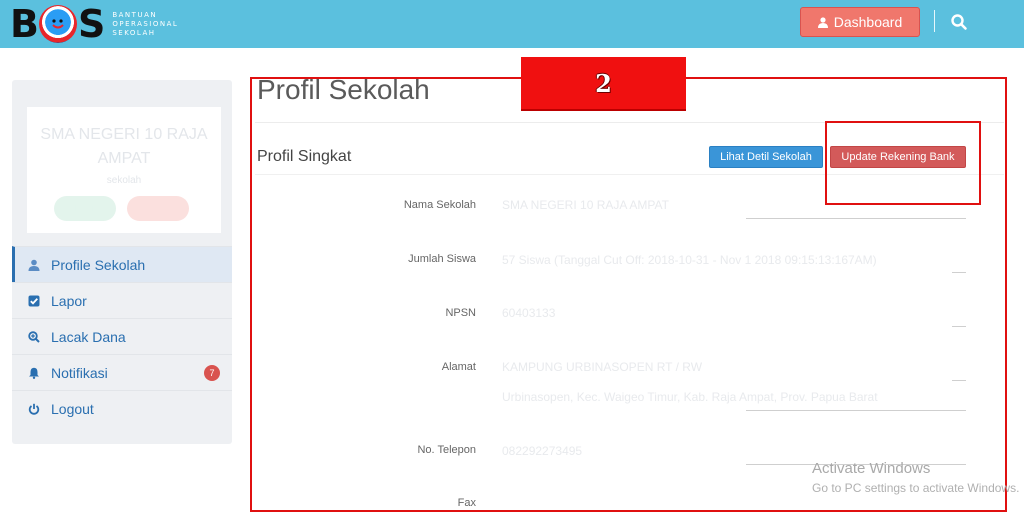 The image size is (1024, 514). What do you see at coordinates (959, 22) in the screenshot?
I see `search-icon` at bounding box center [959, 22].